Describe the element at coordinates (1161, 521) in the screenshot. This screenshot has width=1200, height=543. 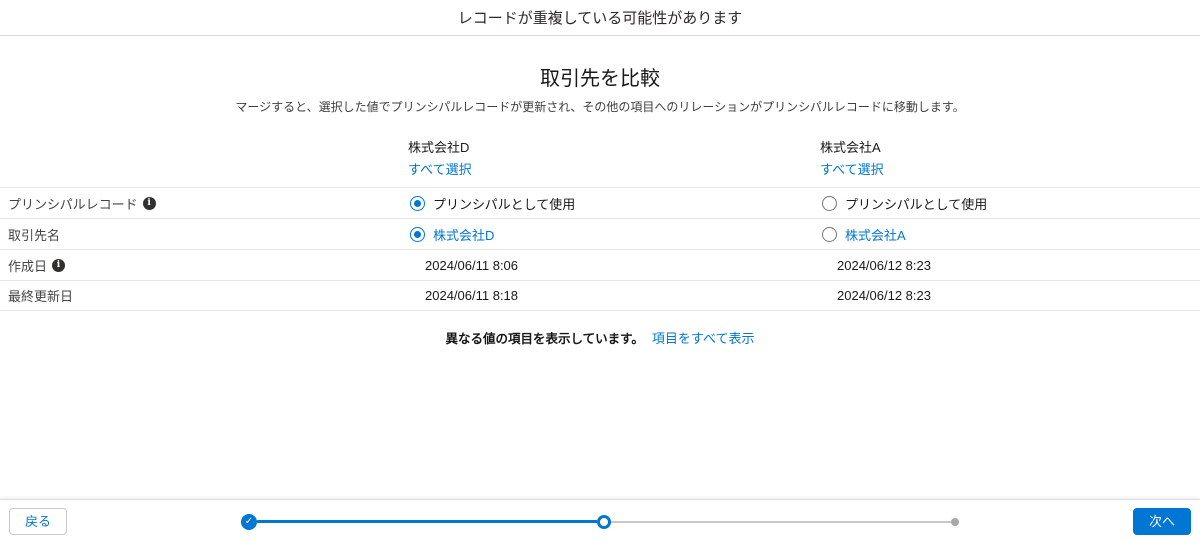
I see `next-button: 次へ` at that location.